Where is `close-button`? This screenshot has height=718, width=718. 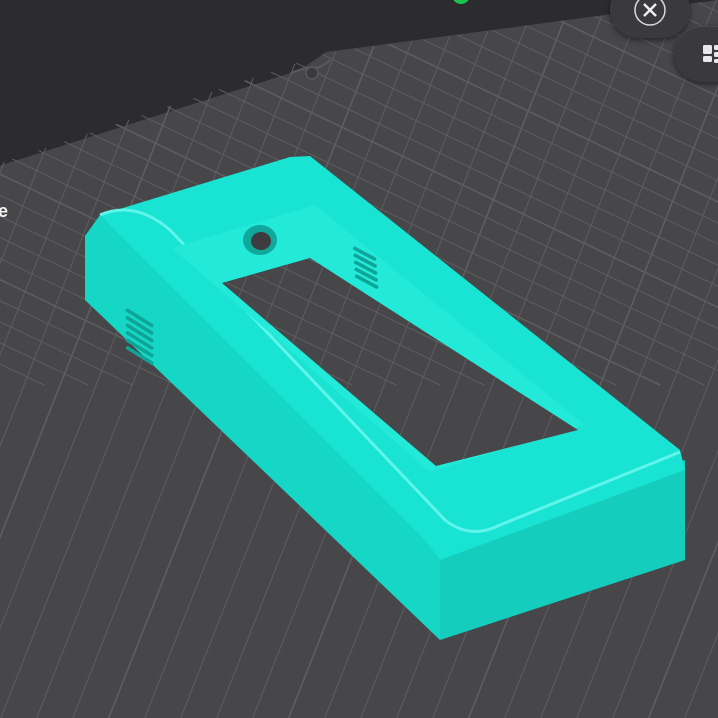
close-button is located at coordinates (650, 19).